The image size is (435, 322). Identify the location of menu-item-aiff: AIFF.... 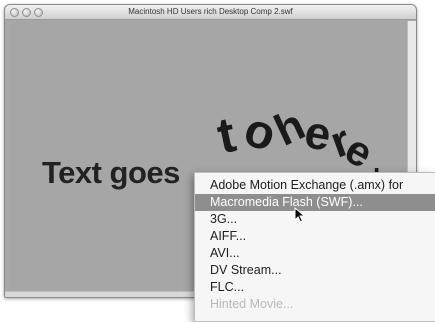
(315, 236).